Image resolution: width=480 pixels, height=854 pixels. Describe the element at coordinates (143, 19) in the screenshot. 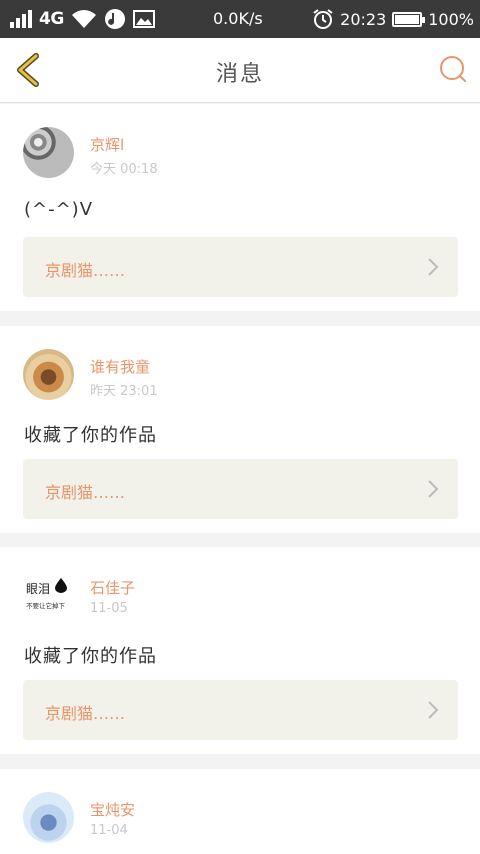

I see `image-icon` at that location.